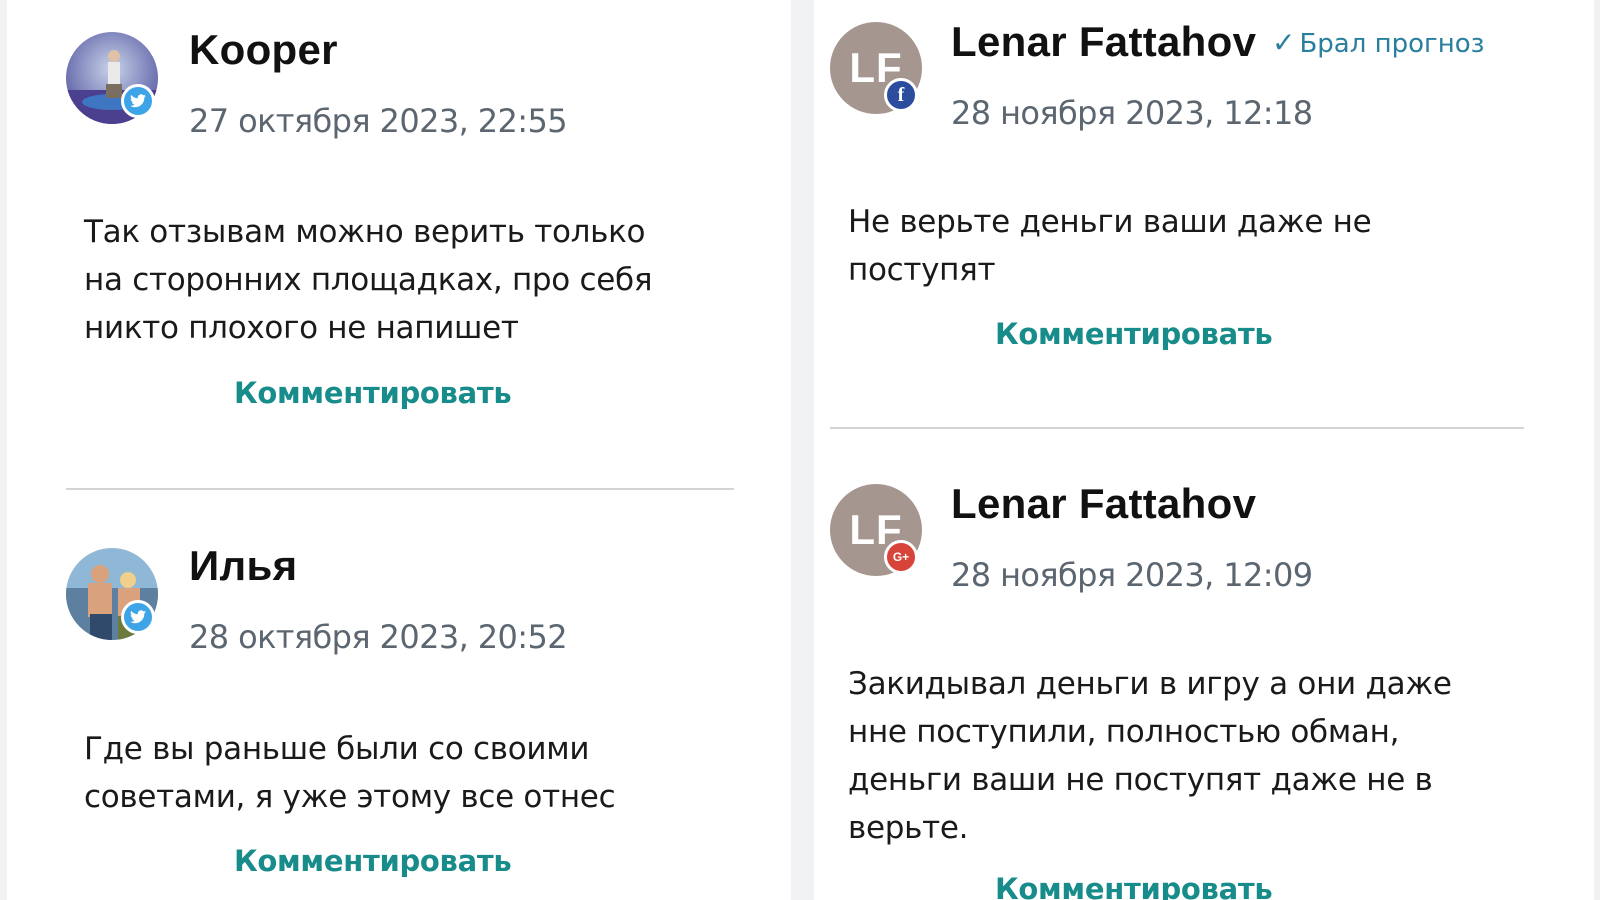 The image size is (1600, 900). What do you see at coordinates (301, 328) in the screenshot?
I see `comment-text-line: никто плохого не напишет` at bounding box center [301, 328].